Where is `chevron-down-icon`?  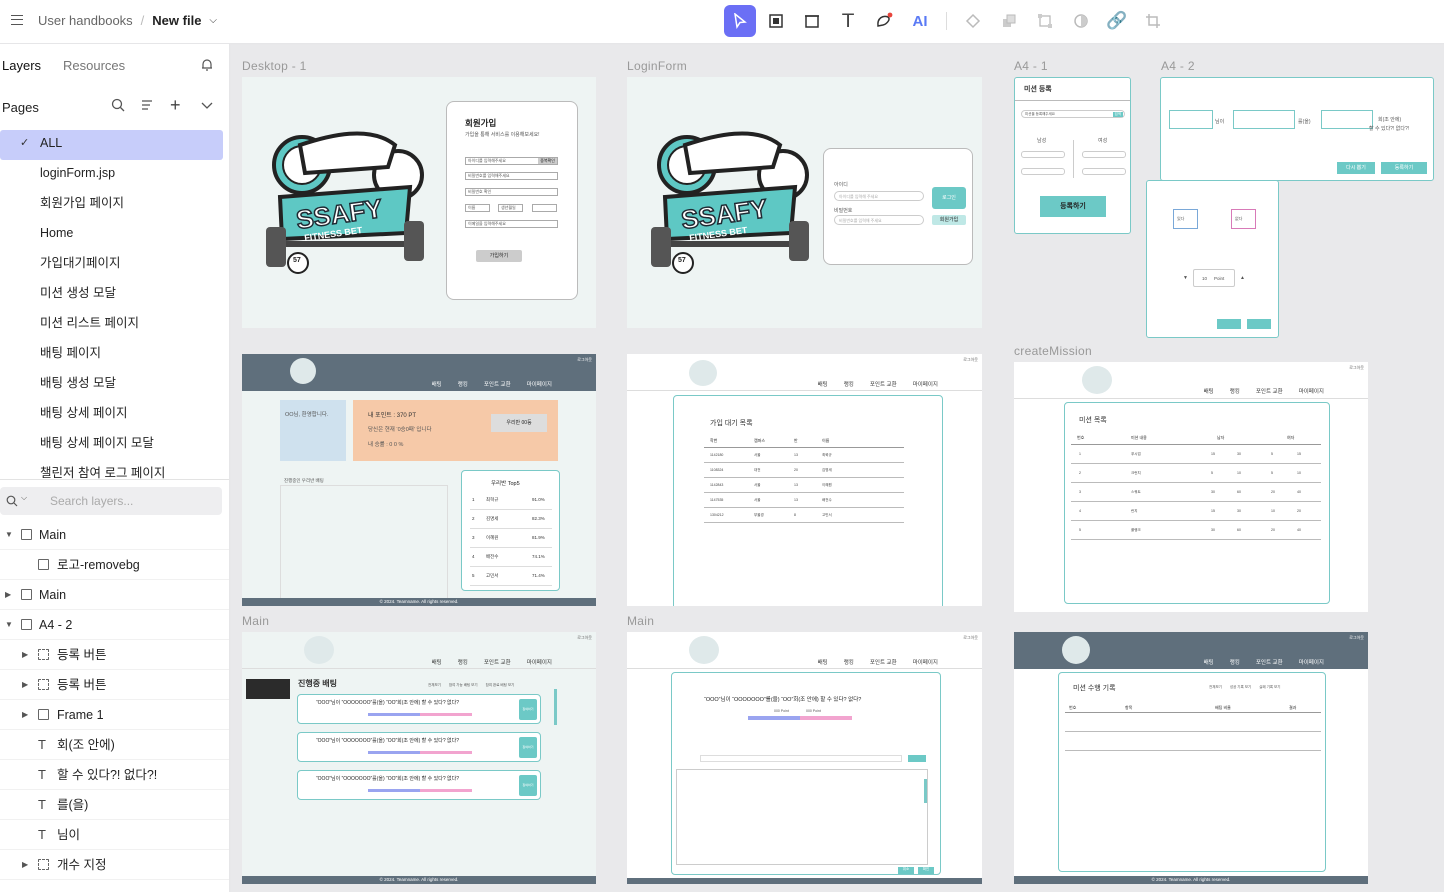 chevron-down-icon is located at coordinates (207, 106).